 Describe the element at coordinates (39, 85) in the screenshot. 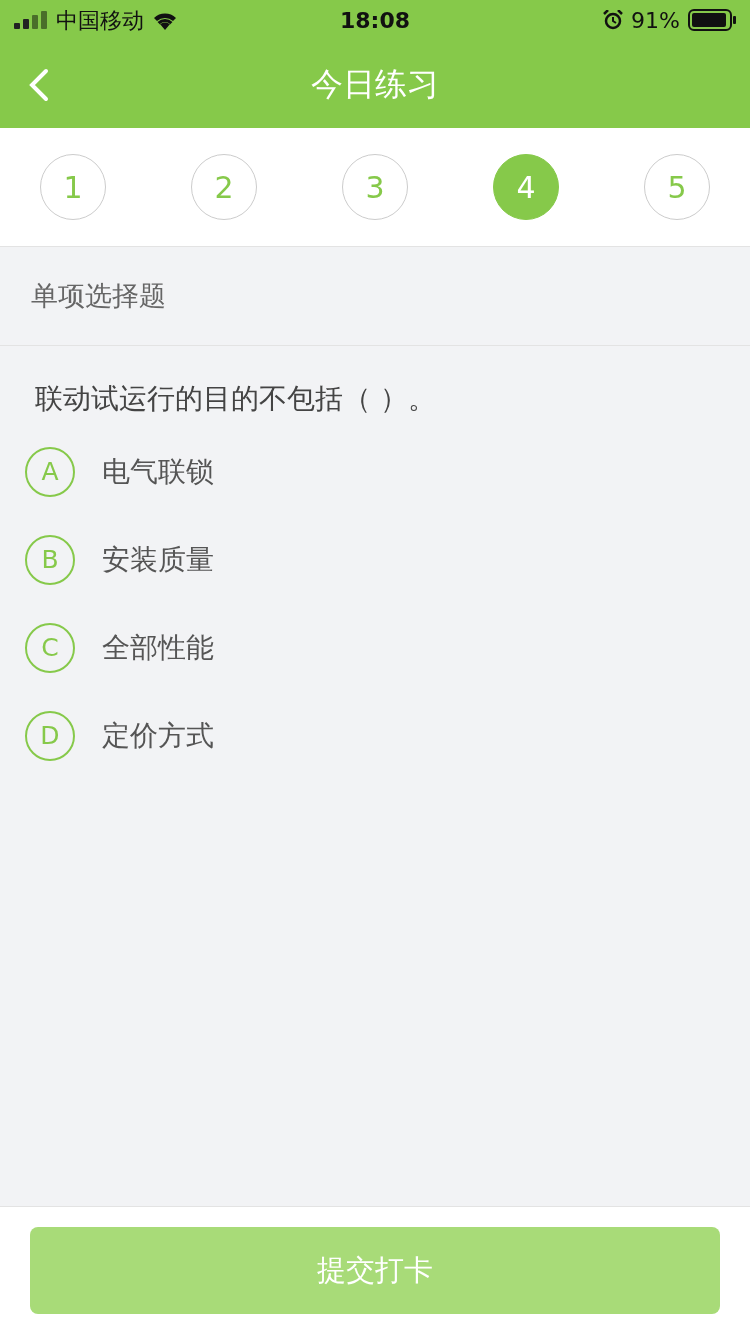

I see `back-icon` at that location.